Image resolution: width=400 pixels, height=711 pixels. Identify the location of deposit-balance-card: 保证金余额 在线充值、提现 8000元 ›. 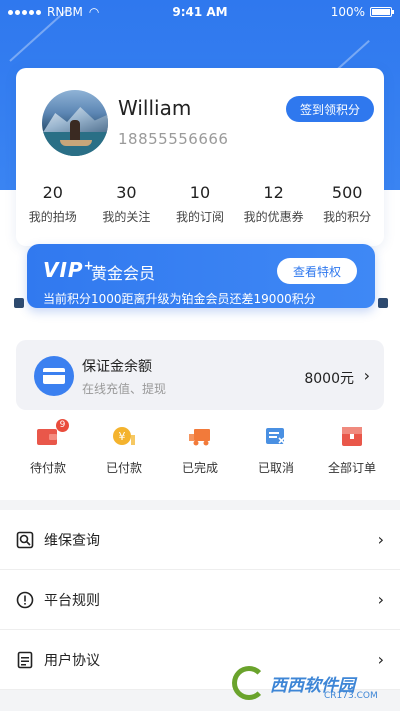
(200, 375).